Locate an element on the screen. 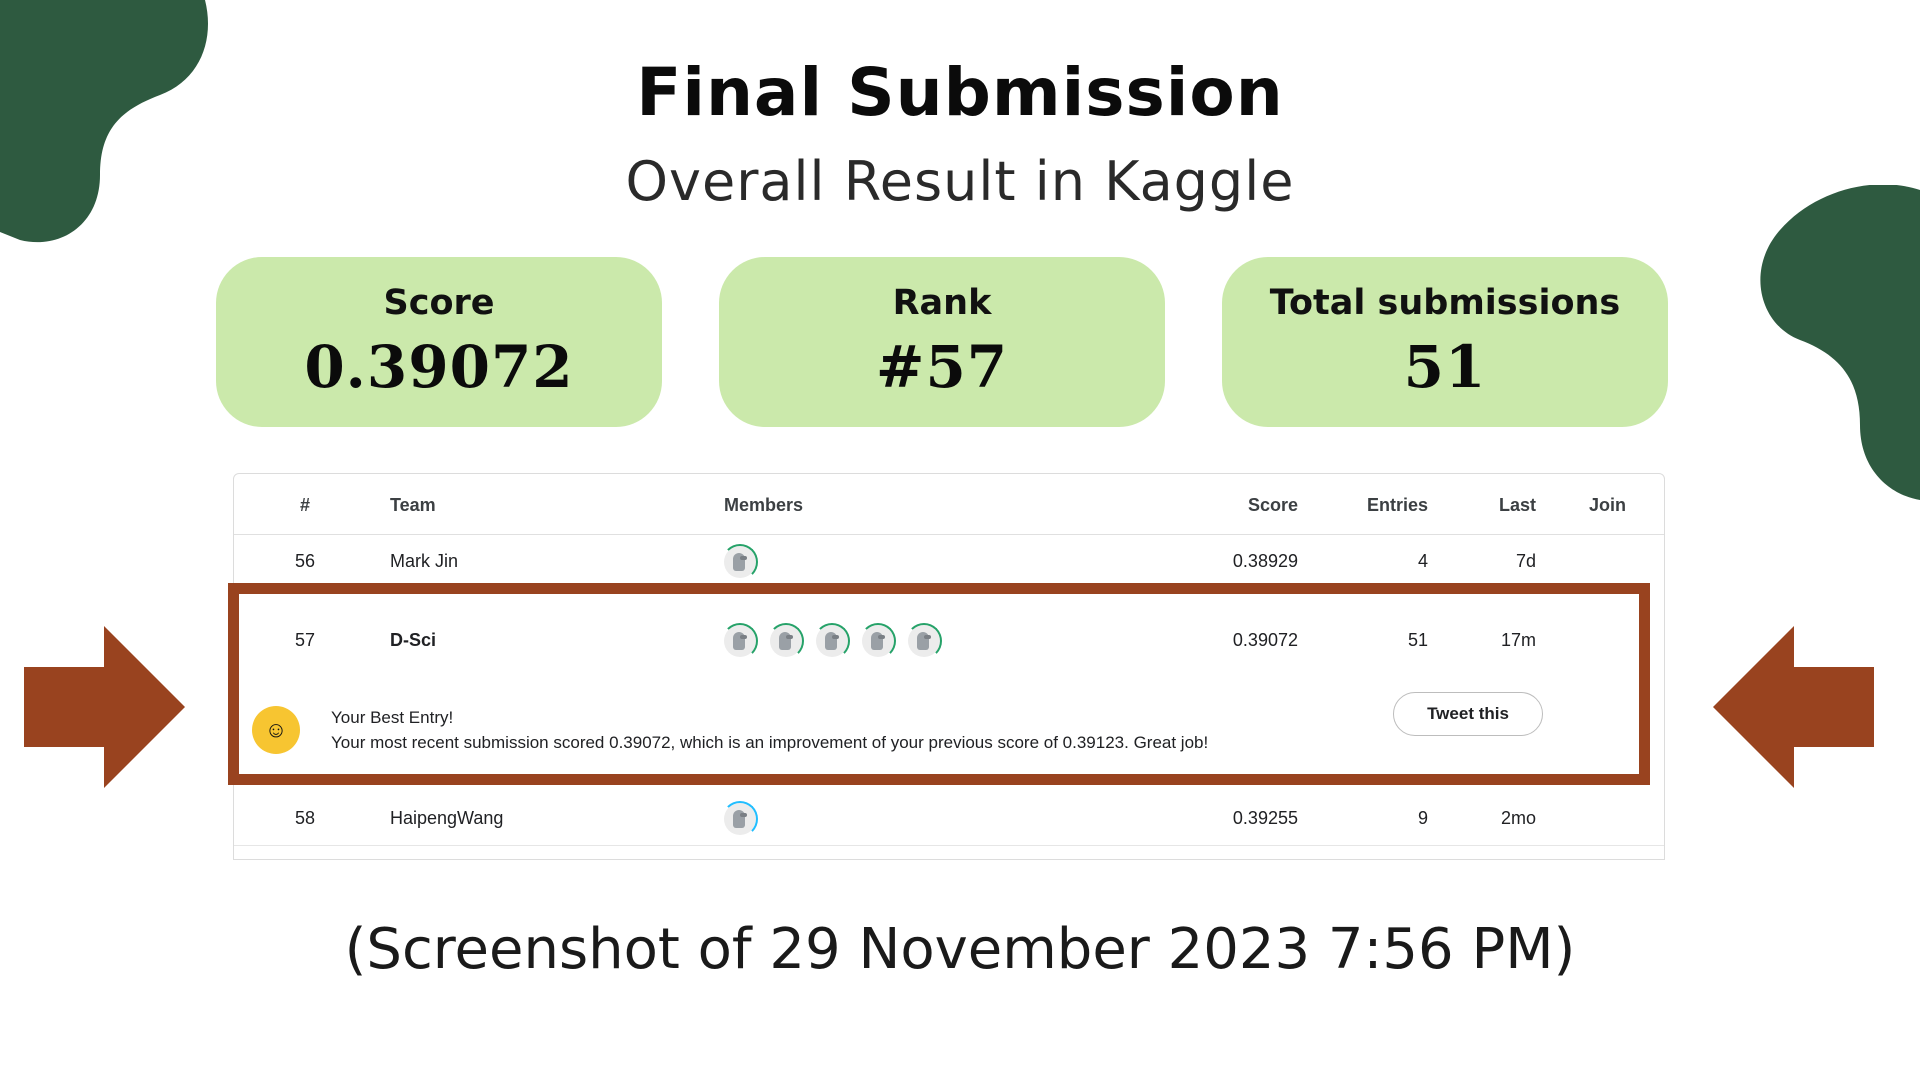 Image resolution: width=1920 pixels, height=1080 pixels. score-card: Score 0.39072 is located at coordinates (439, 342).